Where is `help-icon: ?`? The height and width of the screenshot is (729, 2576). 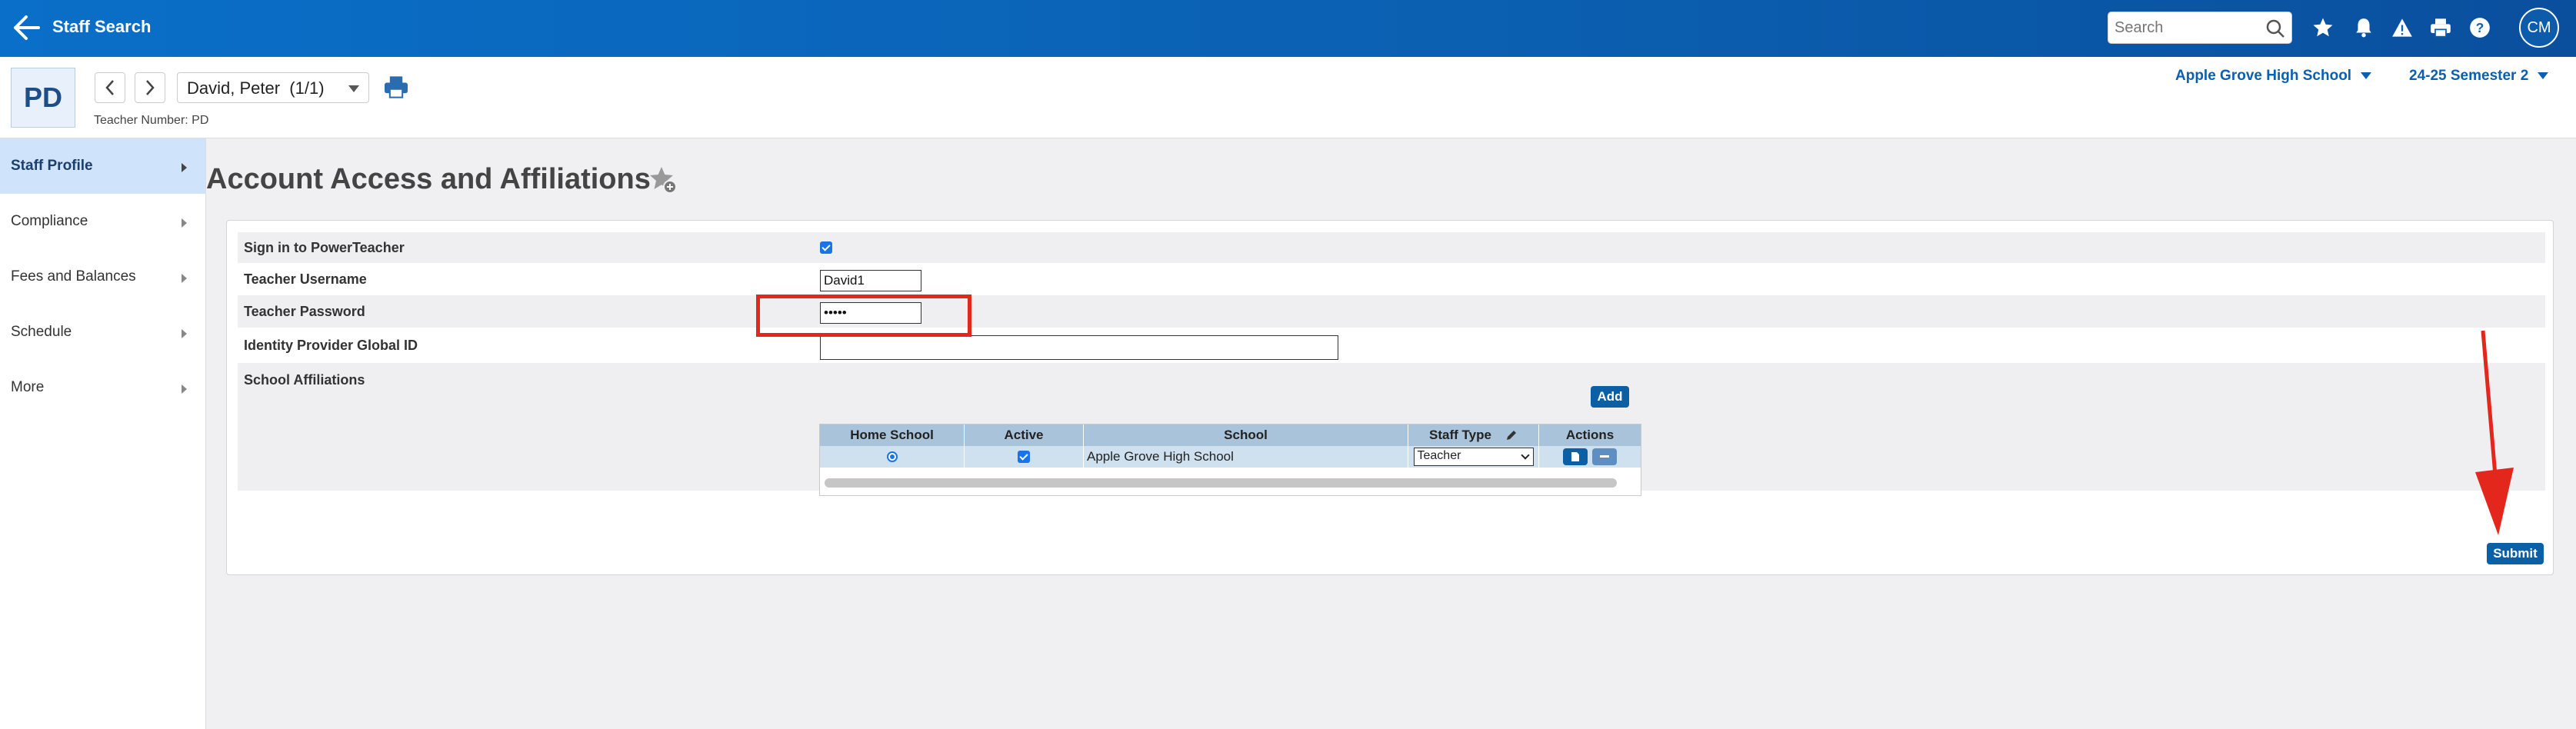
help-icon: ? is located at coordinates (2480, 27).